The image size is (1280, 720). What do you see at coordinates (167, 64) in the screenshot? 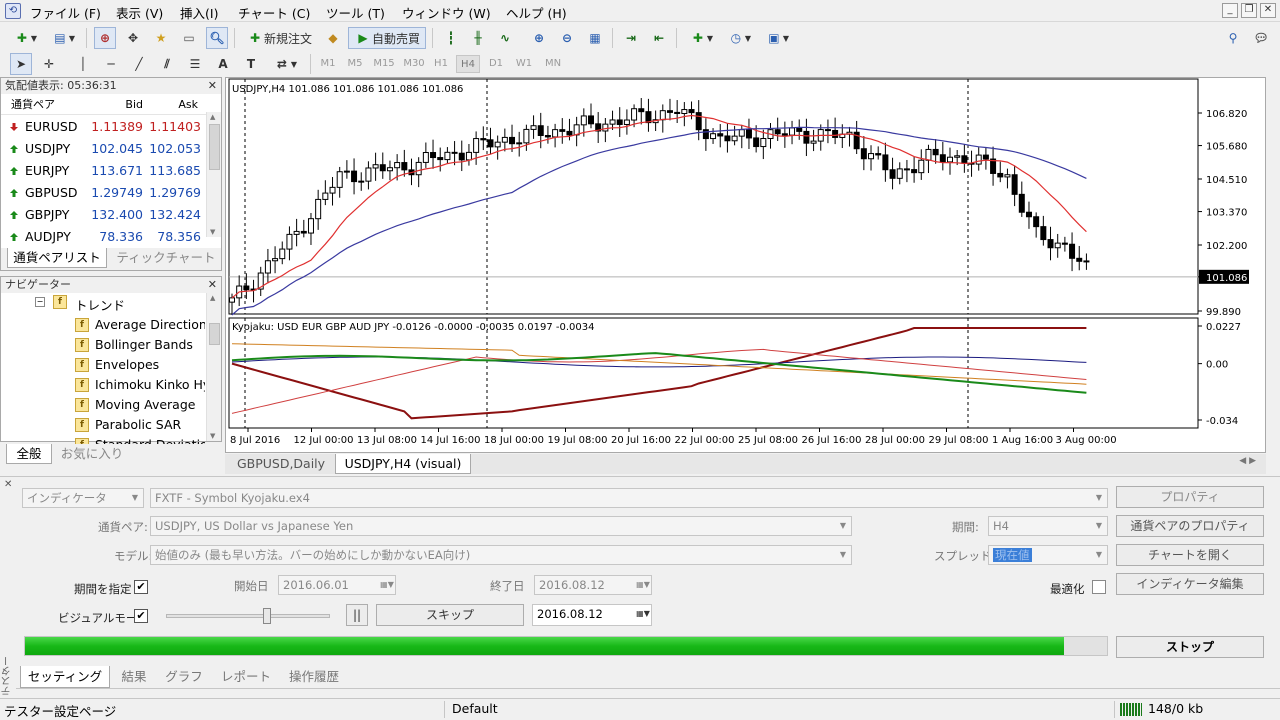
I see `channel-button: ⫽` at bounding box center [167, 64].